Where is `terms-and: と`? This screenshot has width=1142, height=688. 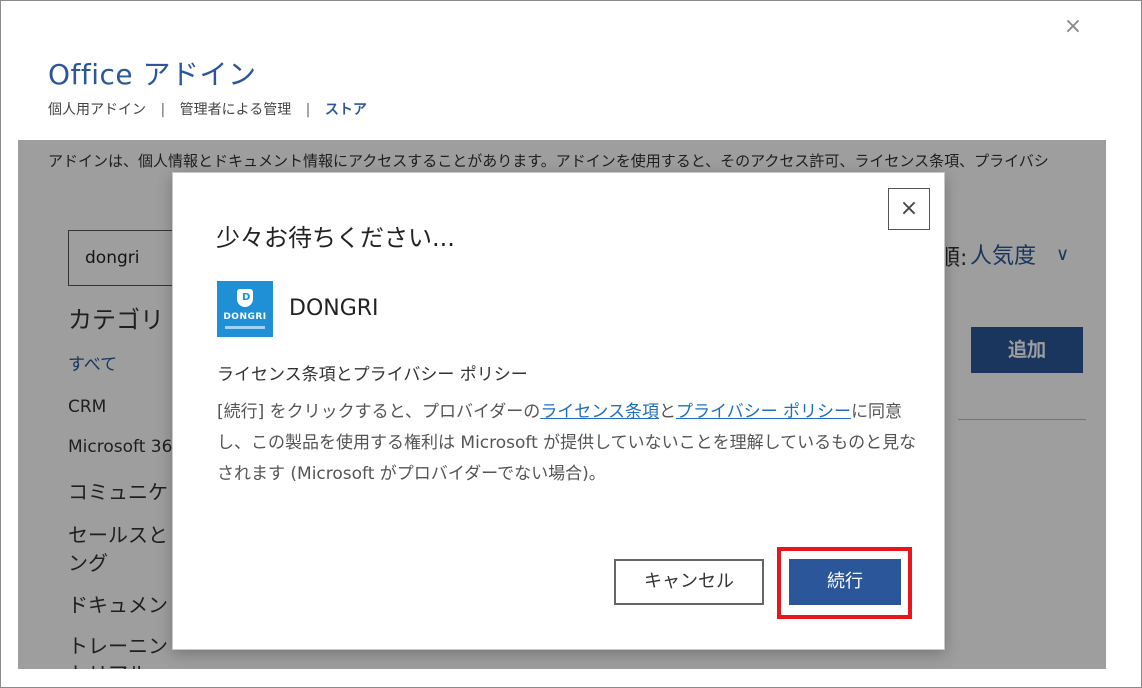 terms-and: と is located at coordinates (667, 412).